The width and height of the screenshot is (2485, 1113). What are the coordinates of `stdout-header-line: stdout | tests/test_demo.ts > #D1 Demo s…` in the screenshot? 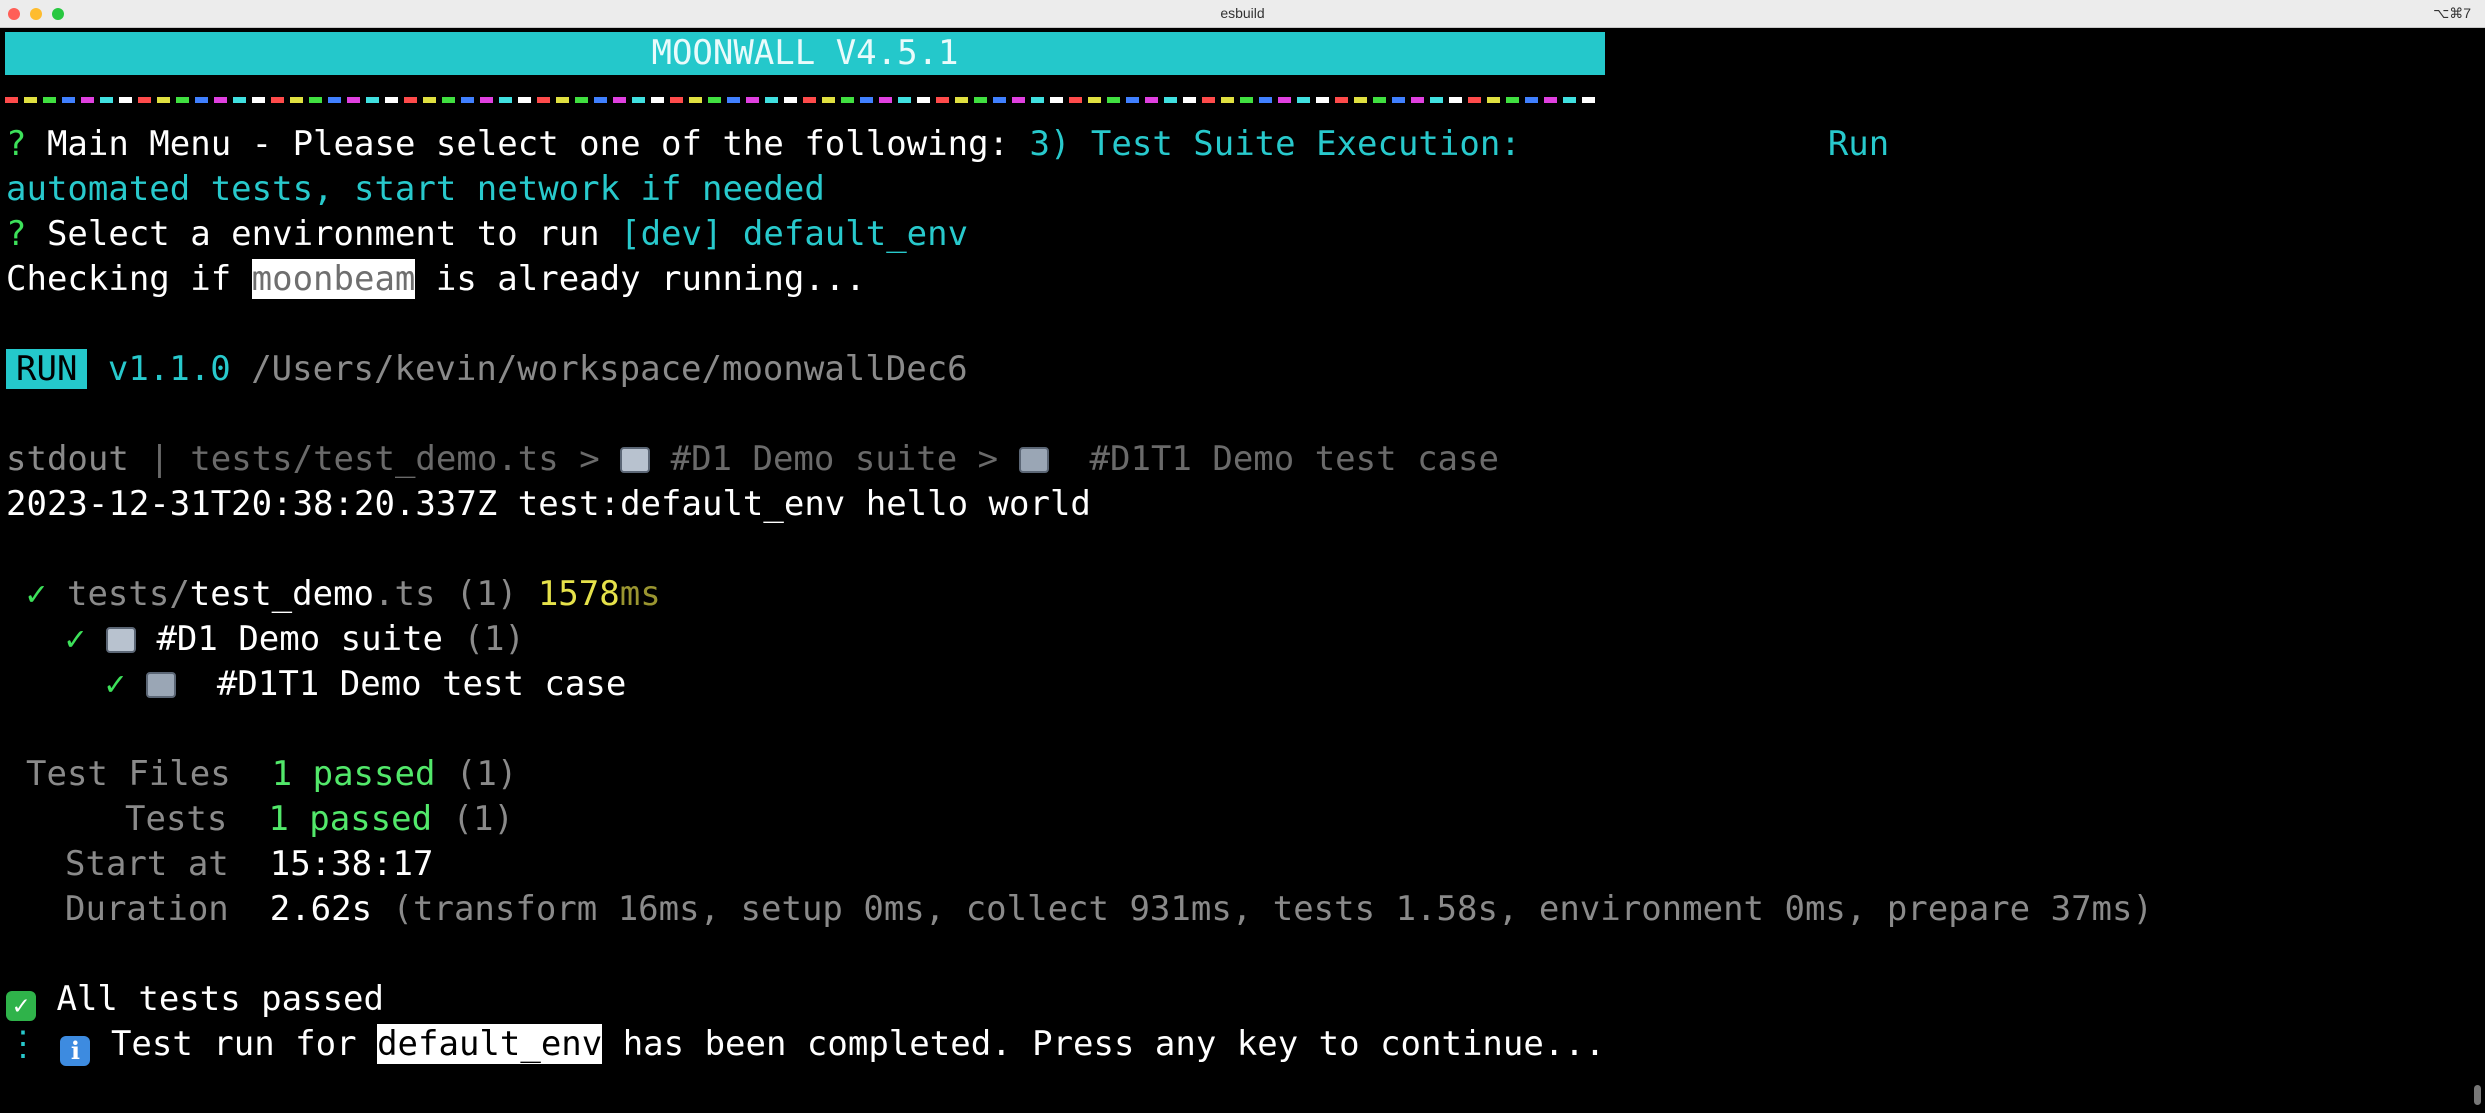 It's located at (752, 459).